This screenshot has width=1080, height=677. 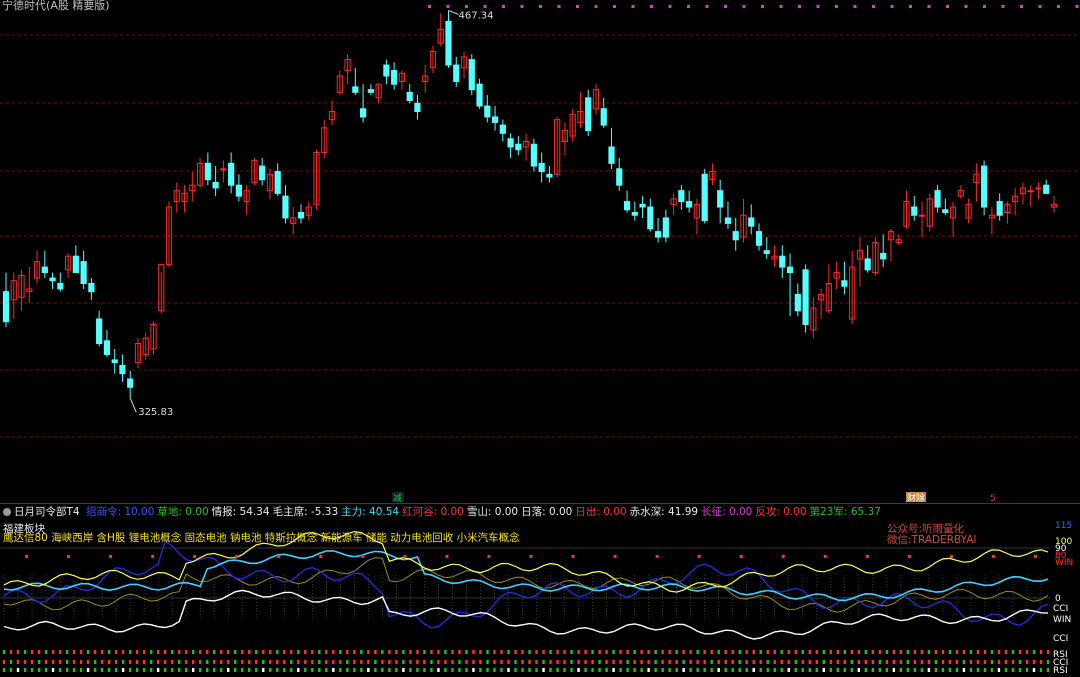 What do you see at coordinates (1062, 620) in the screenshot?
I see `axis-label-win-2: WIN` at bounding box center [1062, 620].